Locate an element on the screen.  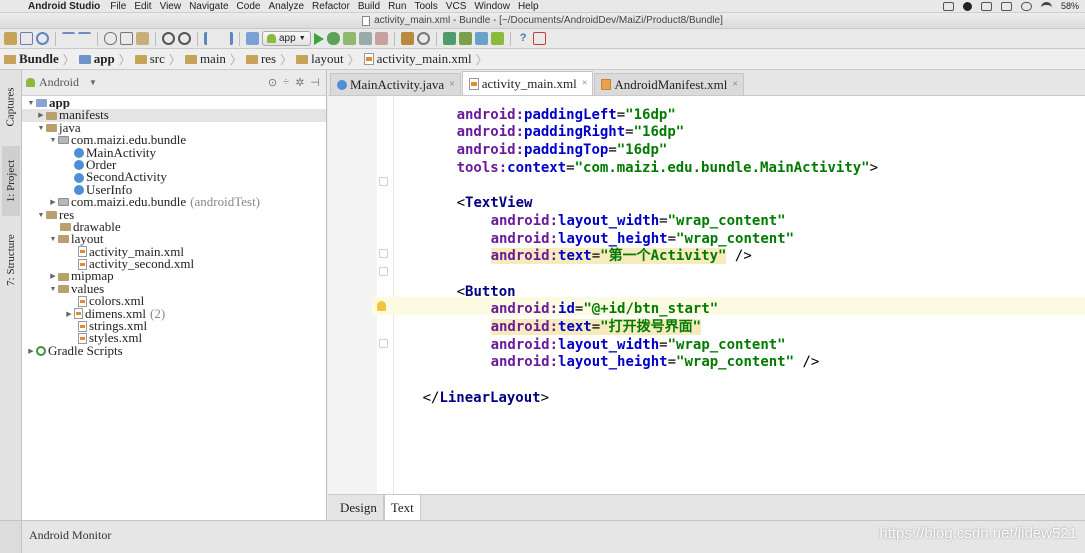
menu-app-name: Android Studio is located at coordinates (69, 6).